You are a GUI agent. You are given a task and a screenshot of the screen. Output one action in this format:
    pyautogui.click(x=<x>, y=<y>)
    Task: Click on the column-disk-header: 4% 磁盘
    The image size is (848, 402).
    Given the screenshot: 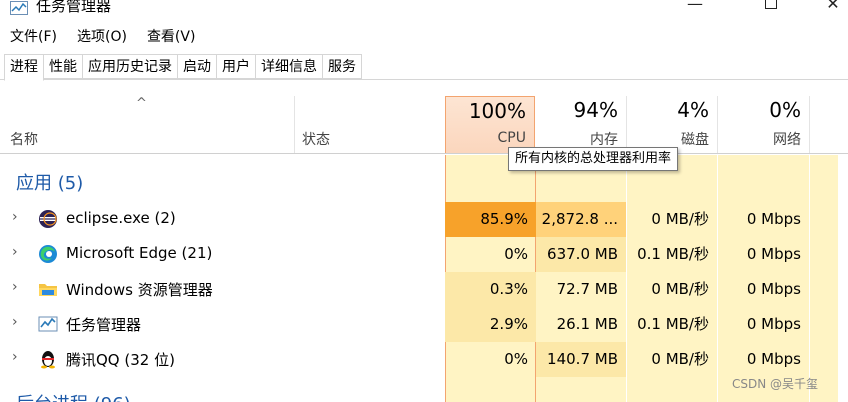 What is the action you would take?
    pyautogui.click(x=672, y=124)
    